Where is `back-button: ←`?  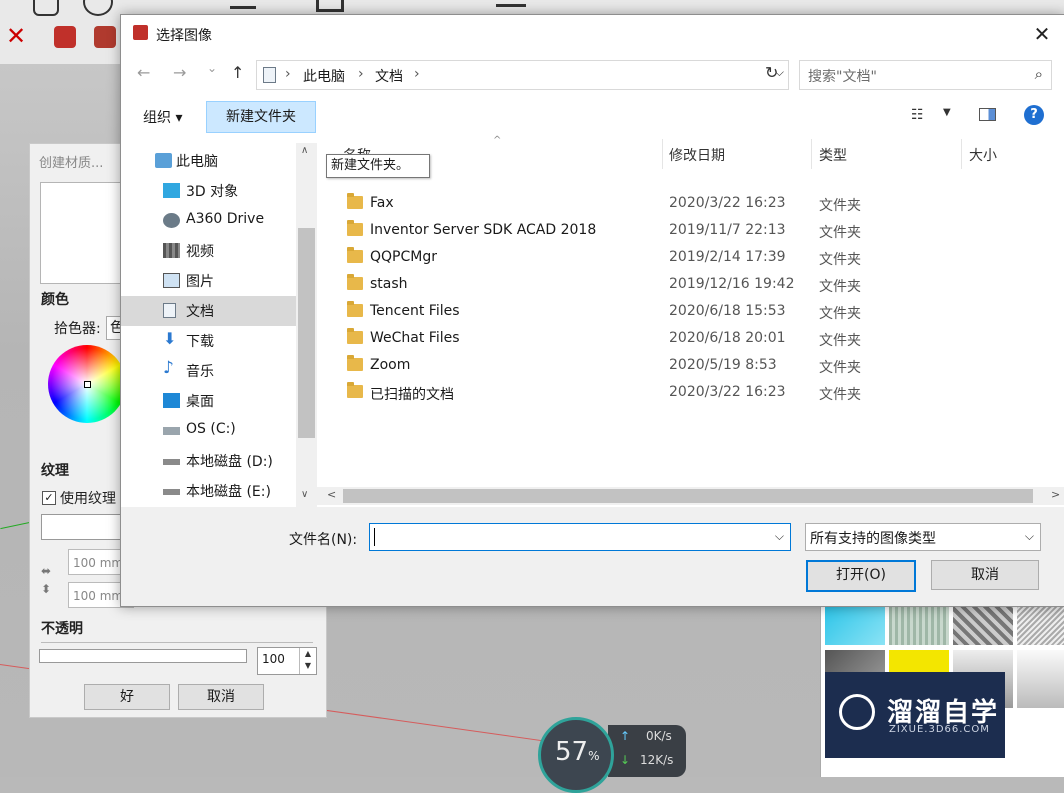
back-button: ← is located at coordinates (143, 72).